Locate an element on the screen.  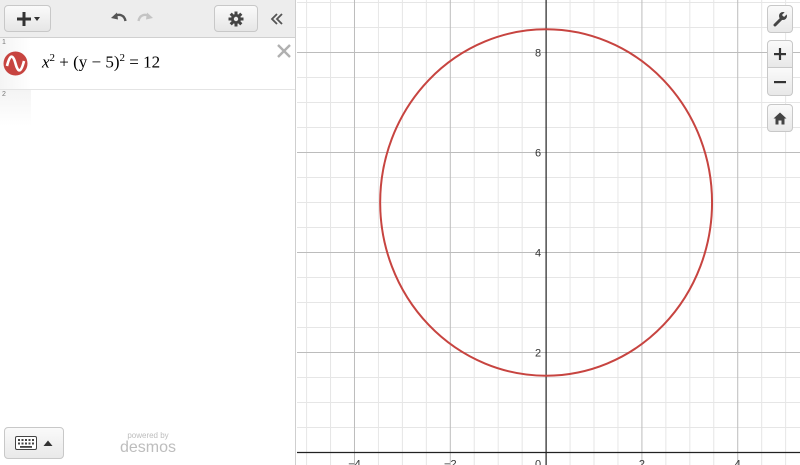
home-icon is located at coordinates (780, 118).